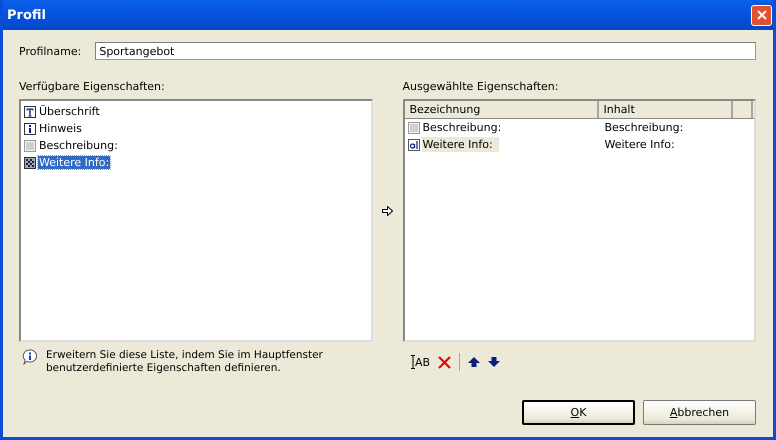 The height and width of the screenshot is (440, 776). What do you see at coordinates (185, 362) in the screenshot?
I see `hint-text: Erweitern Sie diese Liste, indem Sie im Hauptfenster benutzerdefinierte Eigenschaften definieren.` at bounding box center [185, 362].